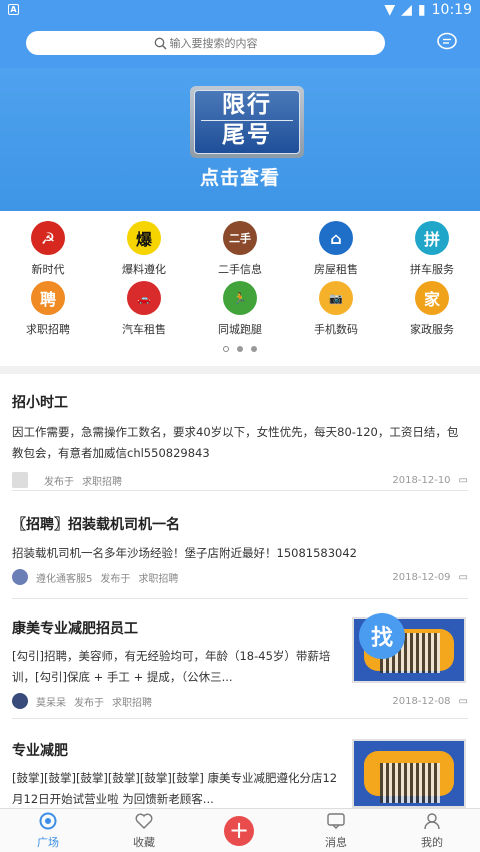  What do you see at coordinates (239, 178) in the screenshot?
I see `banner-cta: 点击查看` at bounding box center [239, 178].